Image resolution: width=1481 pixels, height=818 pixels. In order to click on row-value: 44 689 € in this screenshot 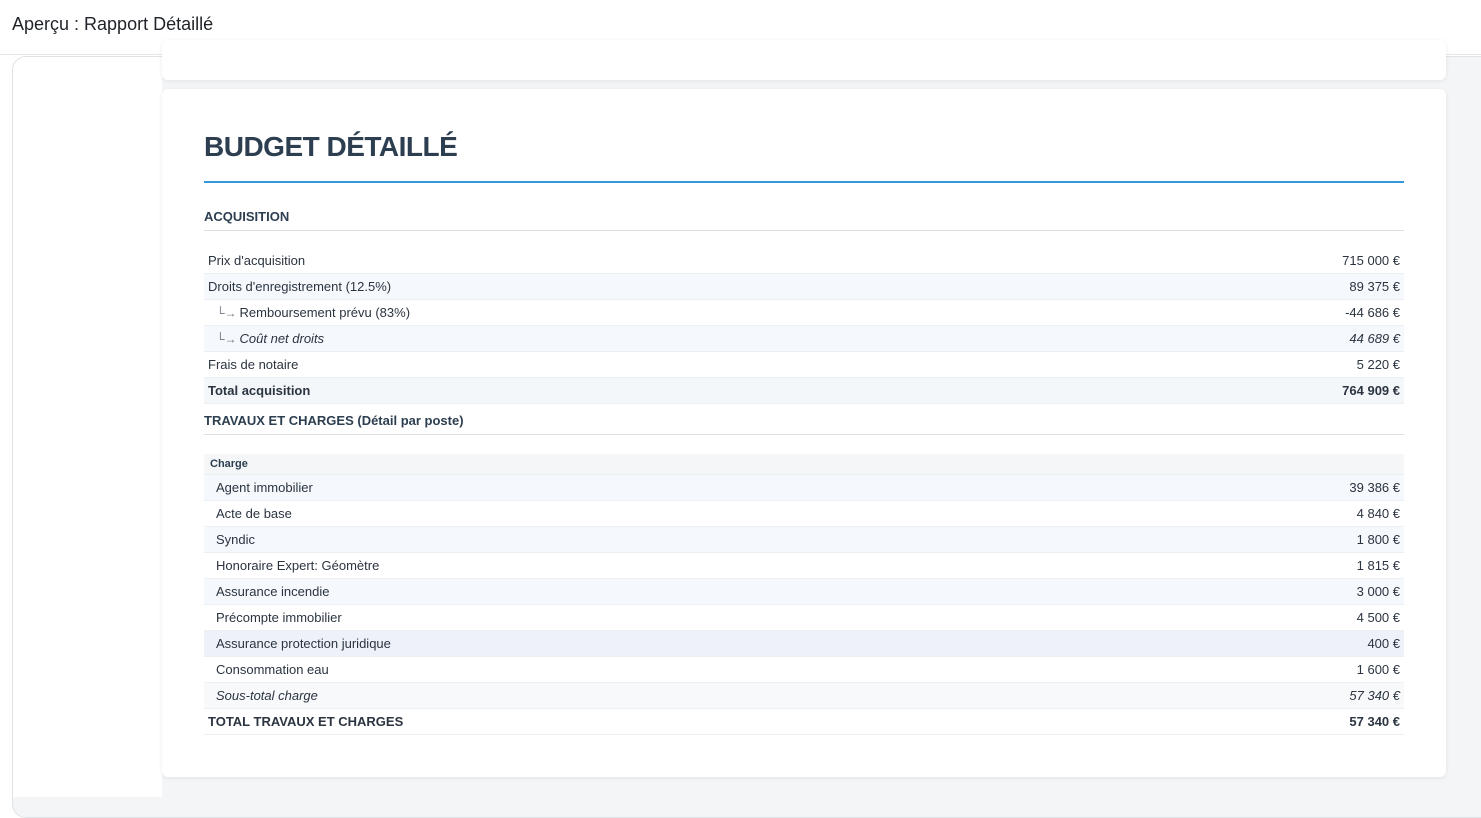, I will do `click(1374, 338)`.